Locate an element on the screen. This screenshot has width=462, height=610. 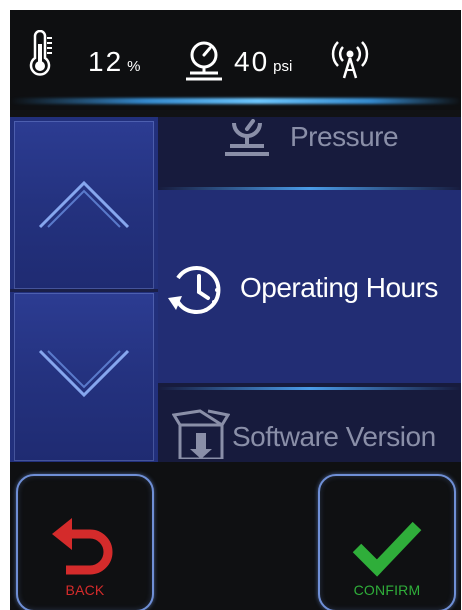
clock-history-icon is located at coordinates (194, 290).